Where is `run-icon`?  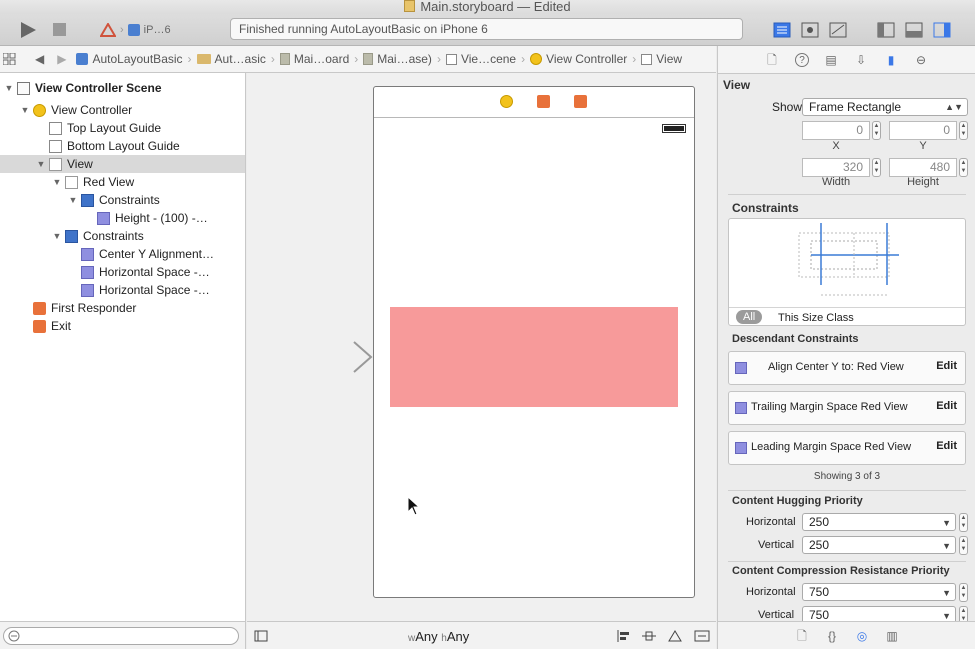
run-icon is located at coordinates (28, 31).